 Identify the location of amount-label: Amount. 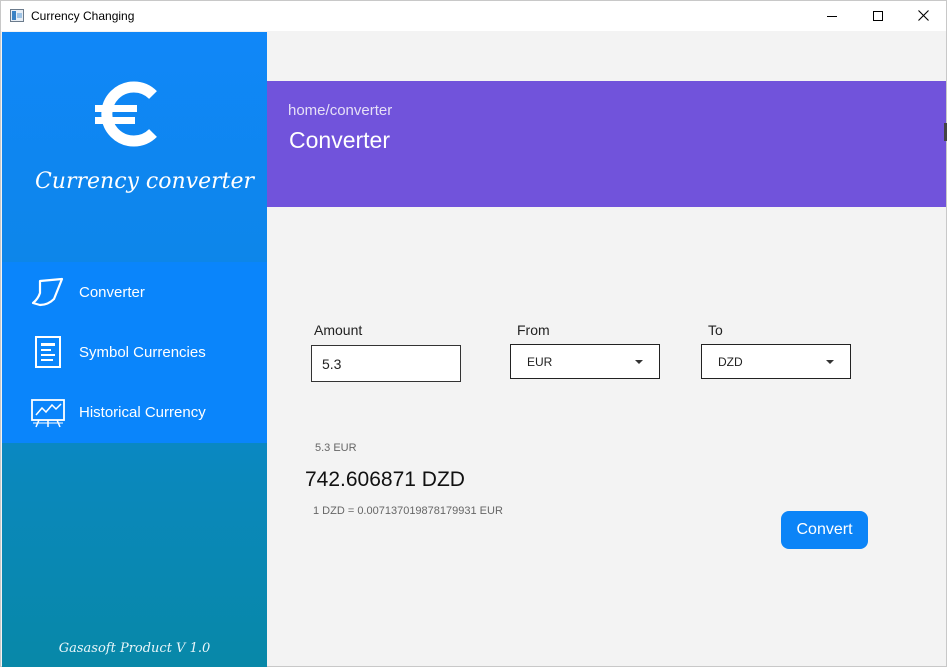
(338, 330).